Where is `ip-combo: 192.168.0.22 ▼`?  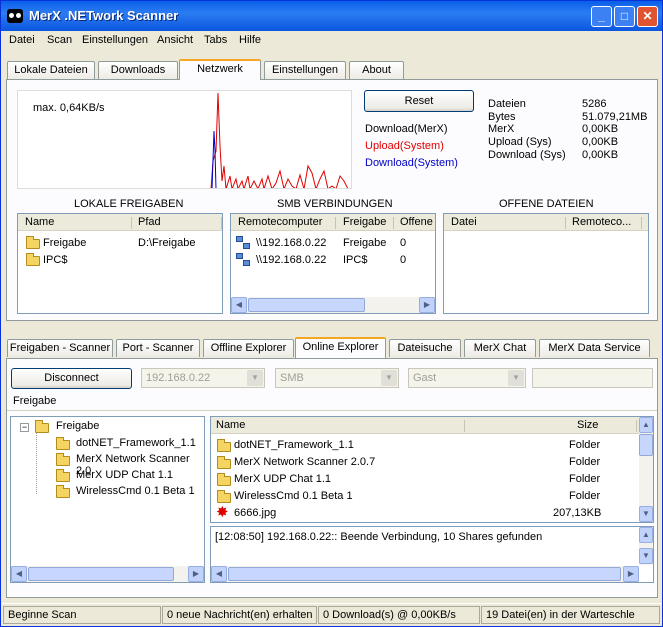 ip-combo: 192.168.0.22 ▼ is located at coordinates (203, 378).